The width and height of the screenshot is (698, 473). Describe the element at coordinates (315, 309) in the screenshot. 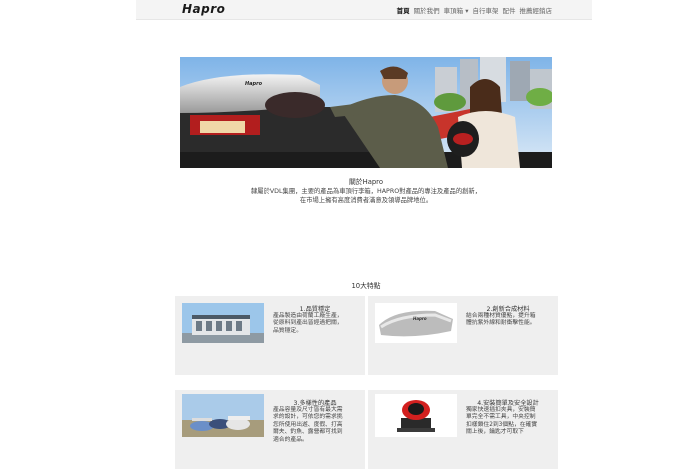

I see `card-title: 1.品質穩定` at that location.